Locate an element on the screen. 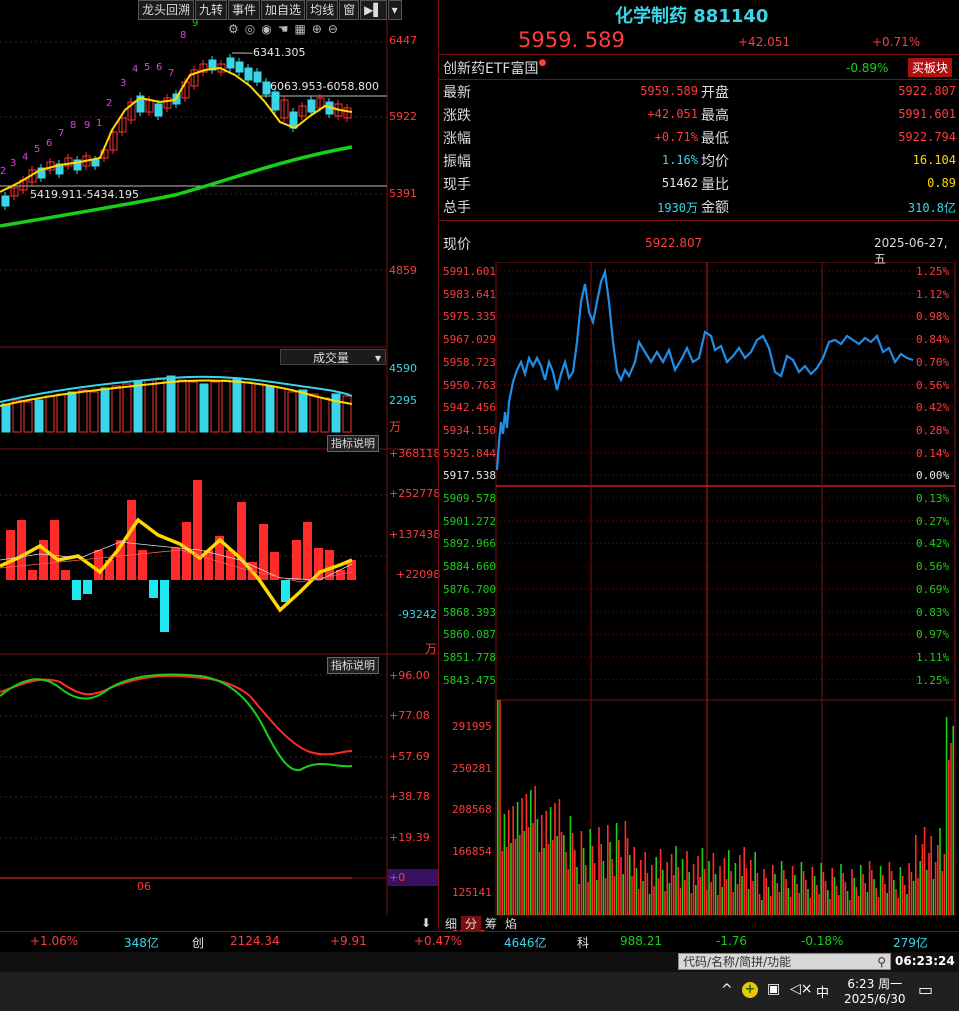  intraday-price-axis-label: 5909.578 is located at coordinates (469, 498).